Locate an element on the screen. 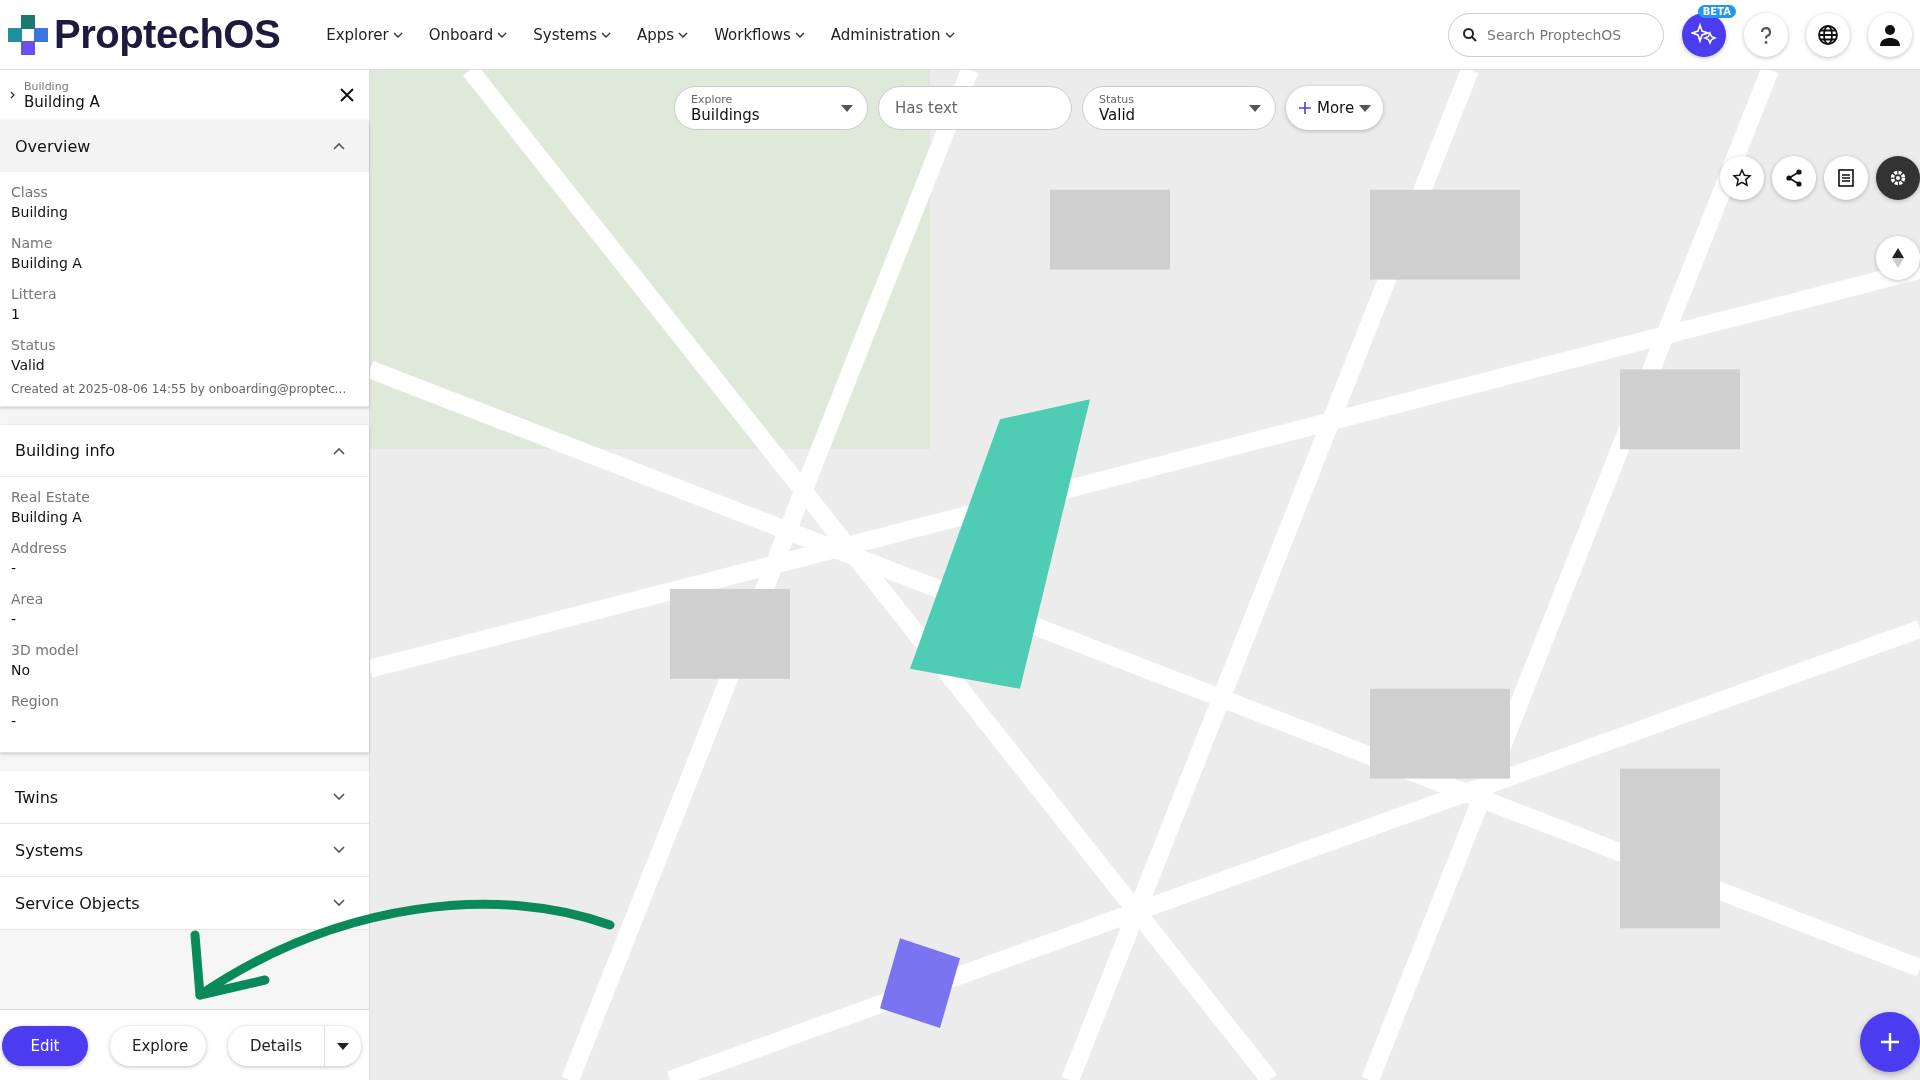 The height and width of the screenshot is (1080, 1920). compass-icon is located at coordinates (1898, 258).